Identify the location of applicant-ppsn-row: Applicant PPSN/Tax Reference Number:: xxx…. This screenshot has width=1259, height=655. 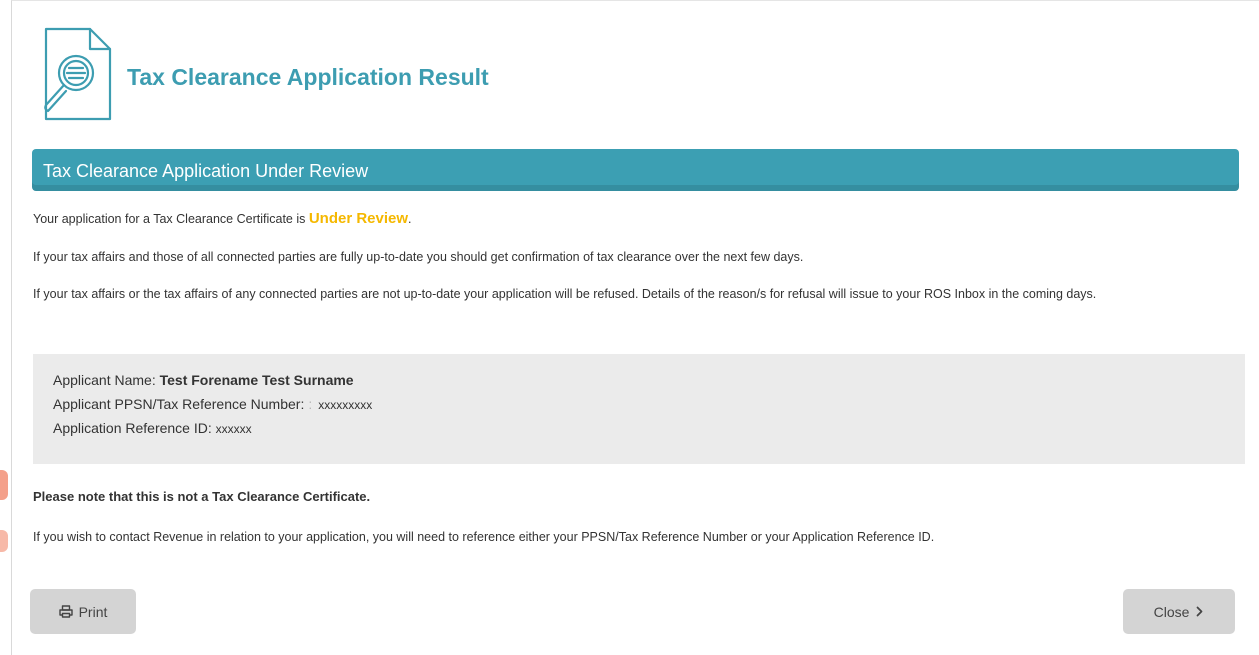
(649, 404).